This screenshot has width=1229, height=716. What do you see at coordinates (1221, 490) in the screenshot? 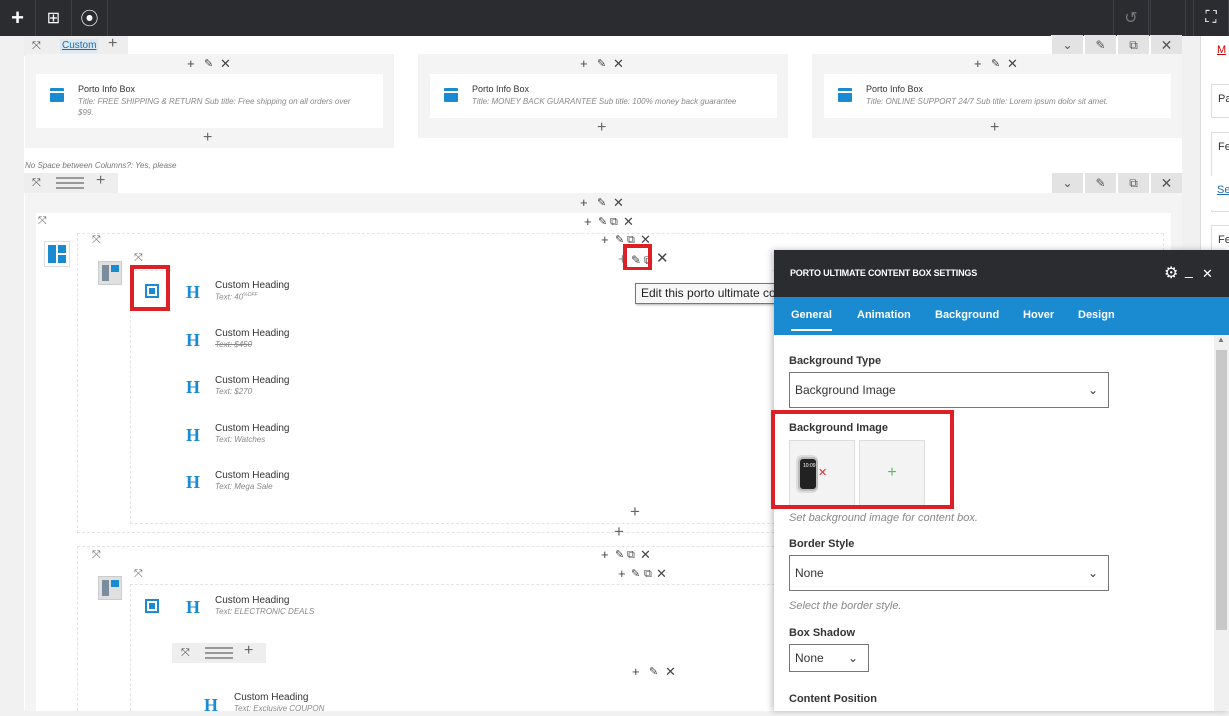
I see `scrollbar-thumb` at bounding box center [1221, 490].